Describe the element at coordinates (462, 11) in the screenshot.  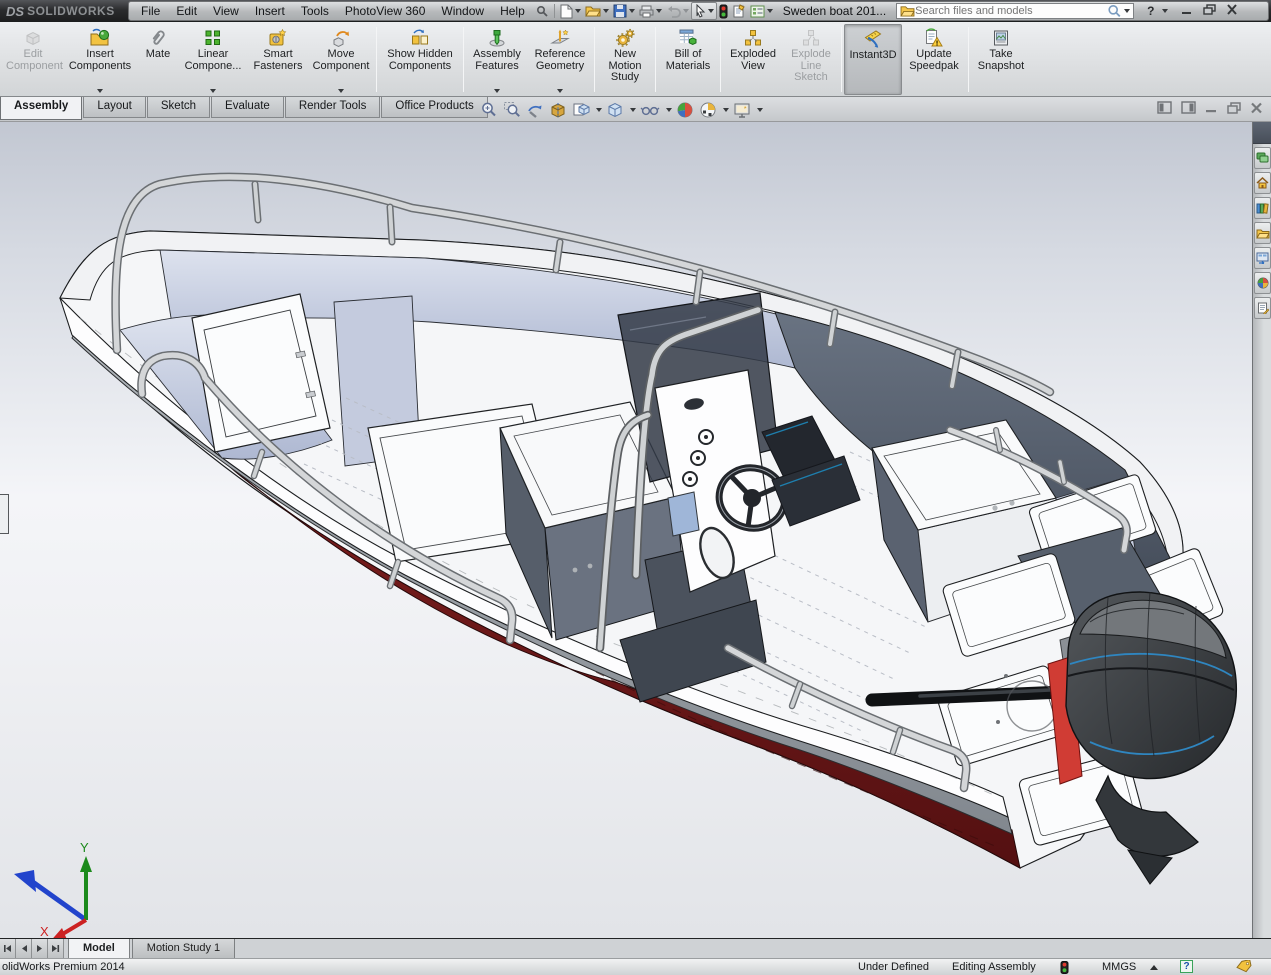
I see `menu-window: Window` at that location.